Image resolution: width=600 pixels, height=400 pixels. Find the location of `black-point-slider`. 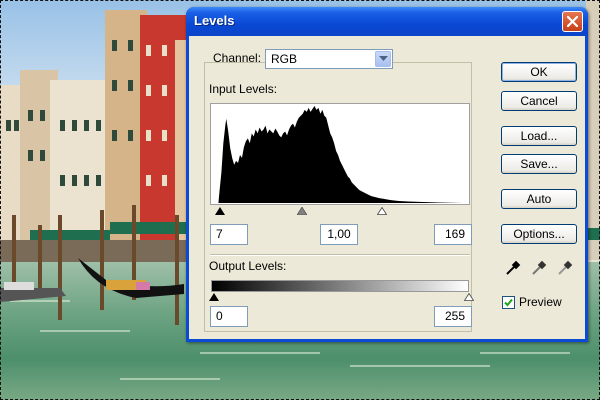

black-point-slider is located at coordinates (220, 211).